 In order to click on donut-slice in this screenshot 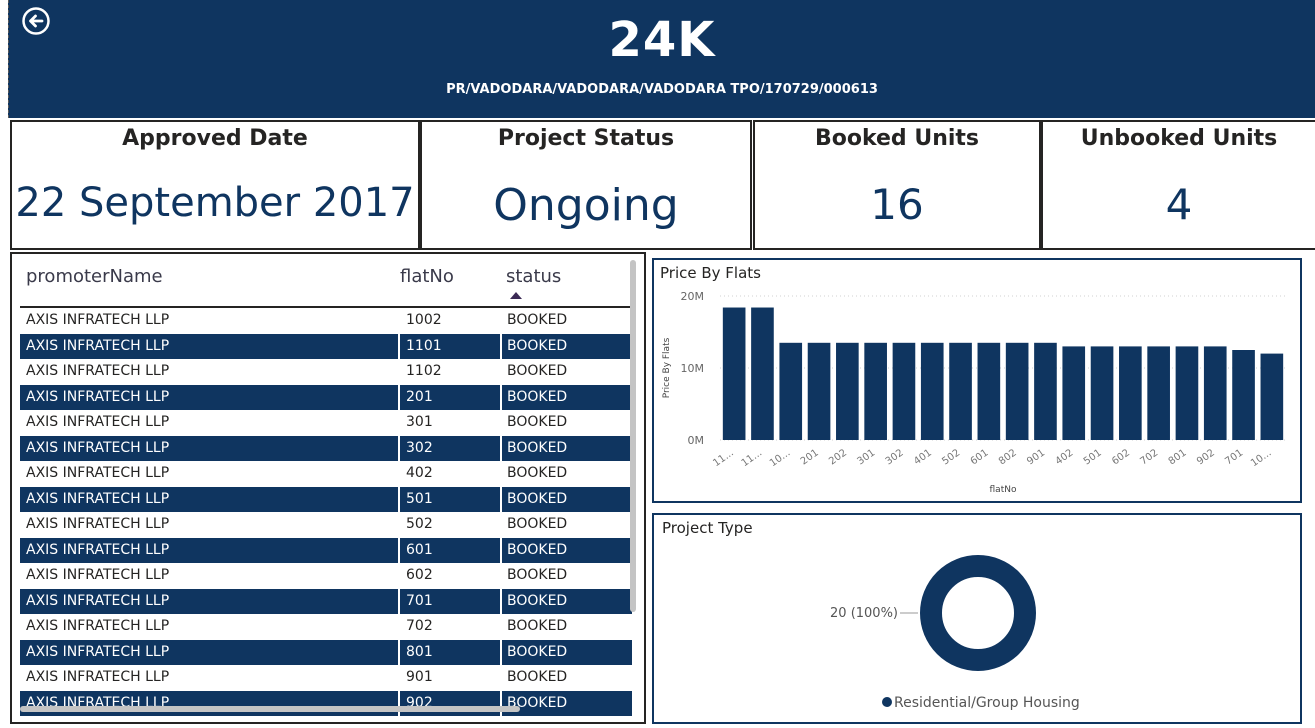, I will do `click(978, 613)`.